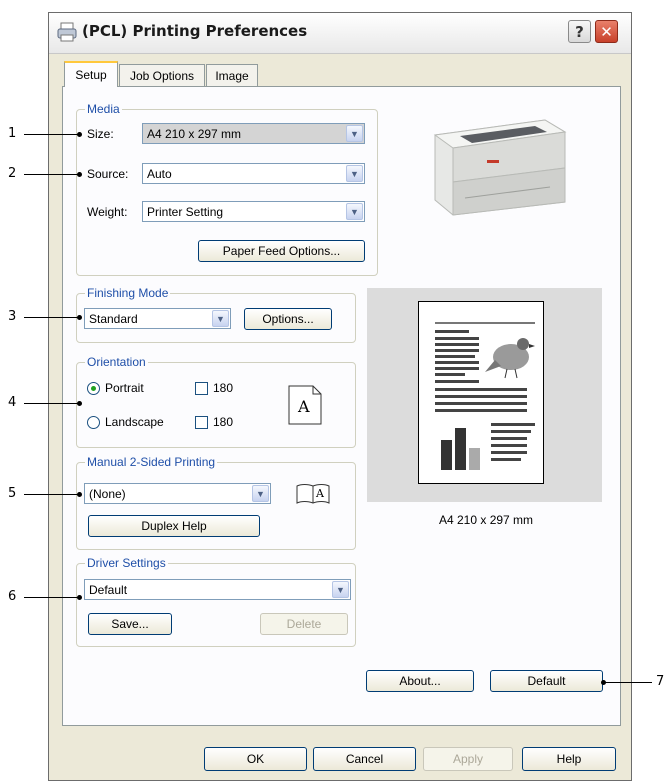 The height and width of the screenshot is (781, 671). Describe the element at coordinates (201, 422) in the screenshot. I see `landscape-180-checkbox` at that location.